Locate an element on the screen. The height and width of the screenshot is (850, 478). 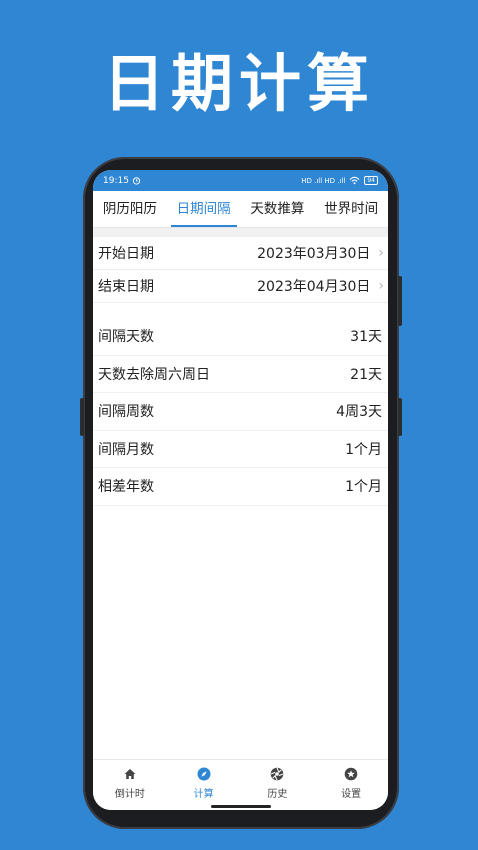
star-circle-icon is located at coordinates (351, 774).